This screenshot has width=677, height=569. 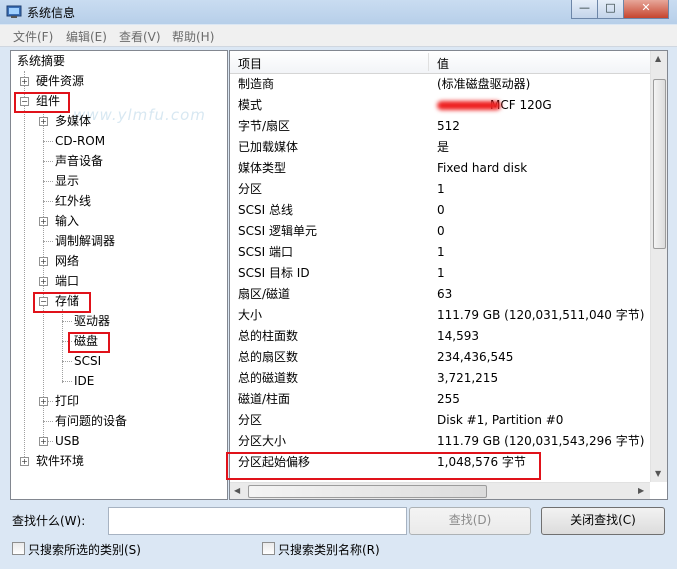 What do you see at coordinates (79, 161) in the screenshot?
I see `tree-item-sound: 声音设备` at bounding box center [79, 161].